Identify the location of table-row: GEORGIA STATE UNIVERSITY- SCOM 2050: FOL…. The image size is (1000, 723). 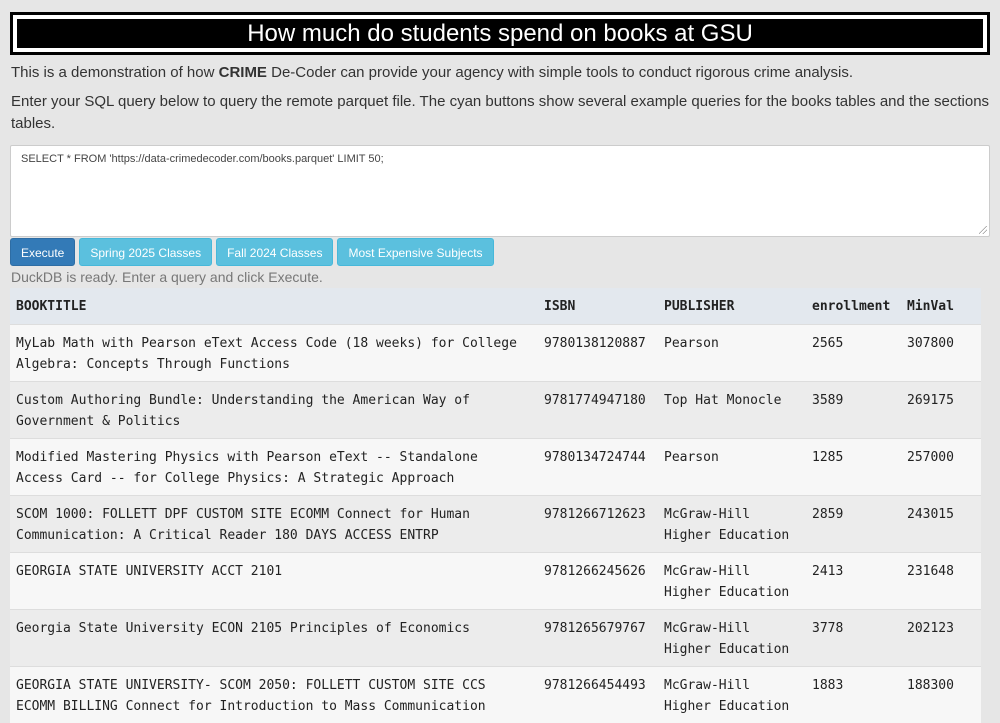
(495, 695).